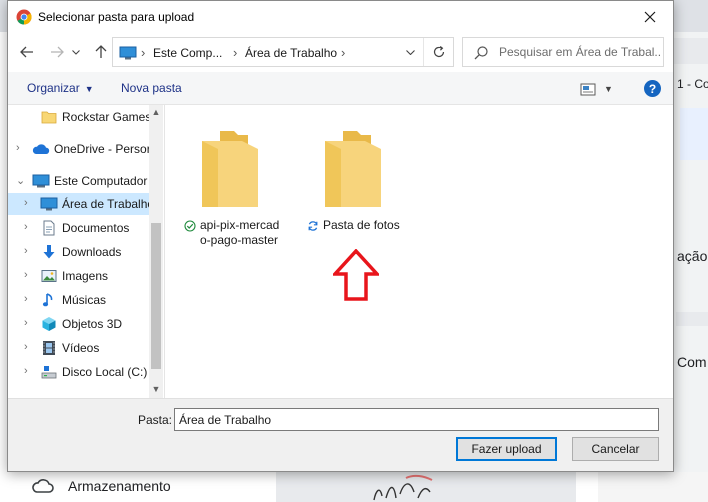  I want to click on sidebar-item-rockstar-games: Rockstar Games, so click(80, 117).